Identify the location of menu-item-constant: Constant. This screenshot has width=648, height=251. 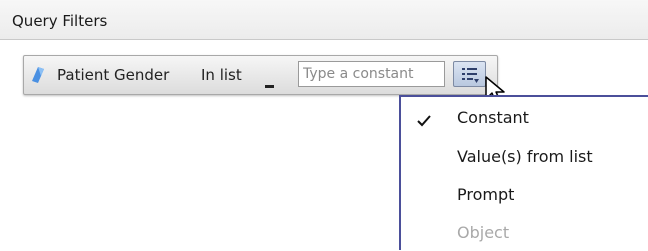
(524, 117).